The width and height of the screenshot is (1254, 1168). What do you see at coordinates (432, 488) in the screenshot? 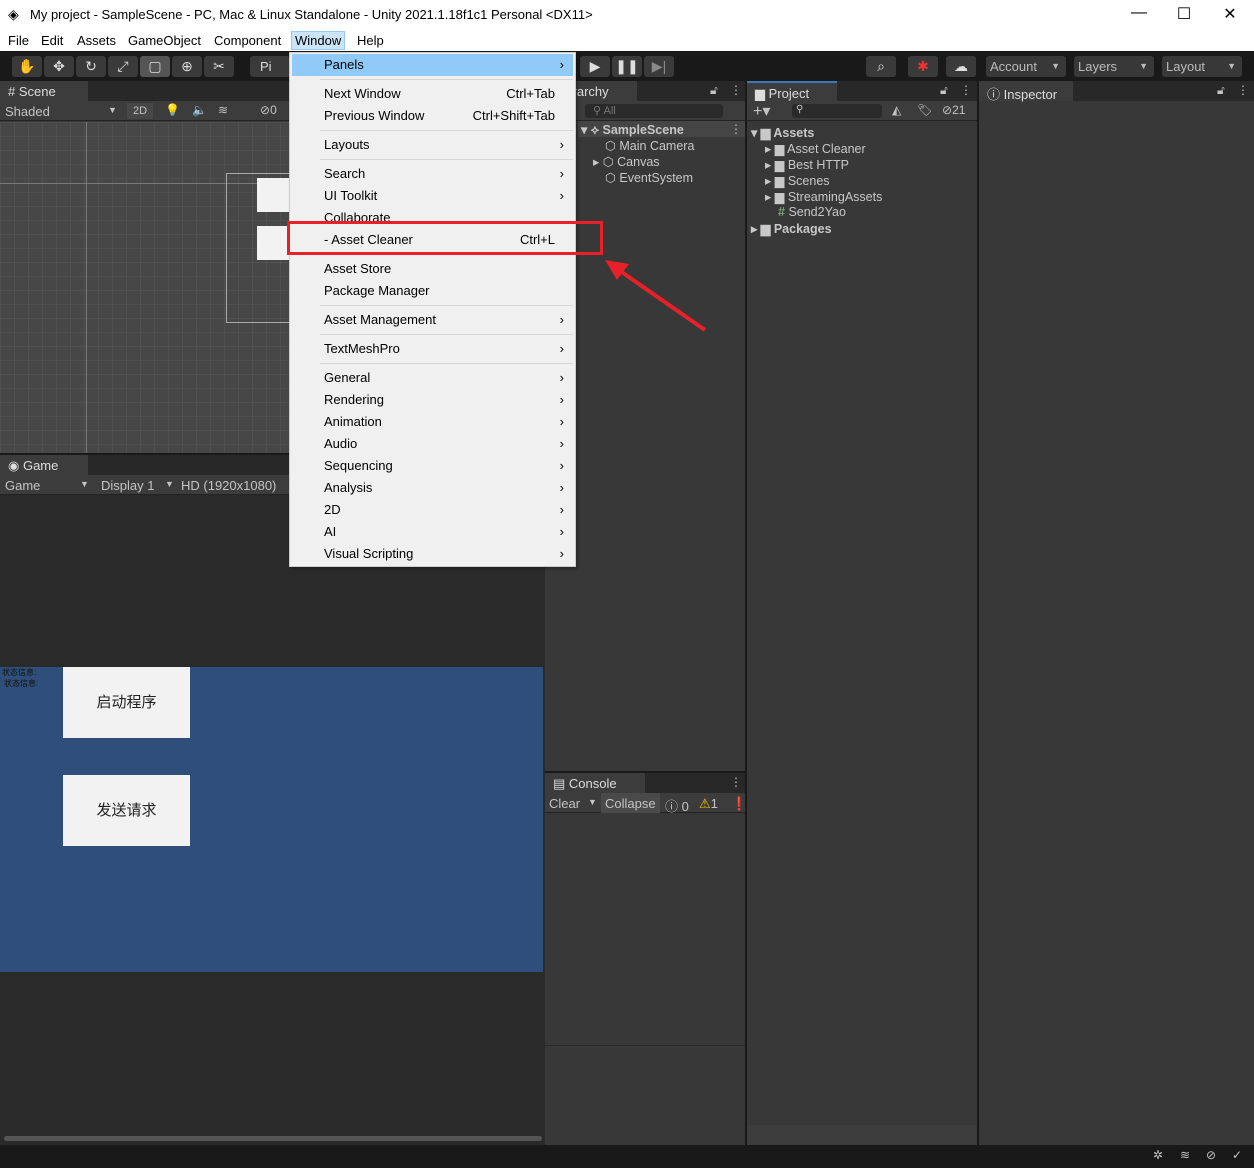
I see `menu-item-analysis: Analysis ›` at bounding box center [432, 488].